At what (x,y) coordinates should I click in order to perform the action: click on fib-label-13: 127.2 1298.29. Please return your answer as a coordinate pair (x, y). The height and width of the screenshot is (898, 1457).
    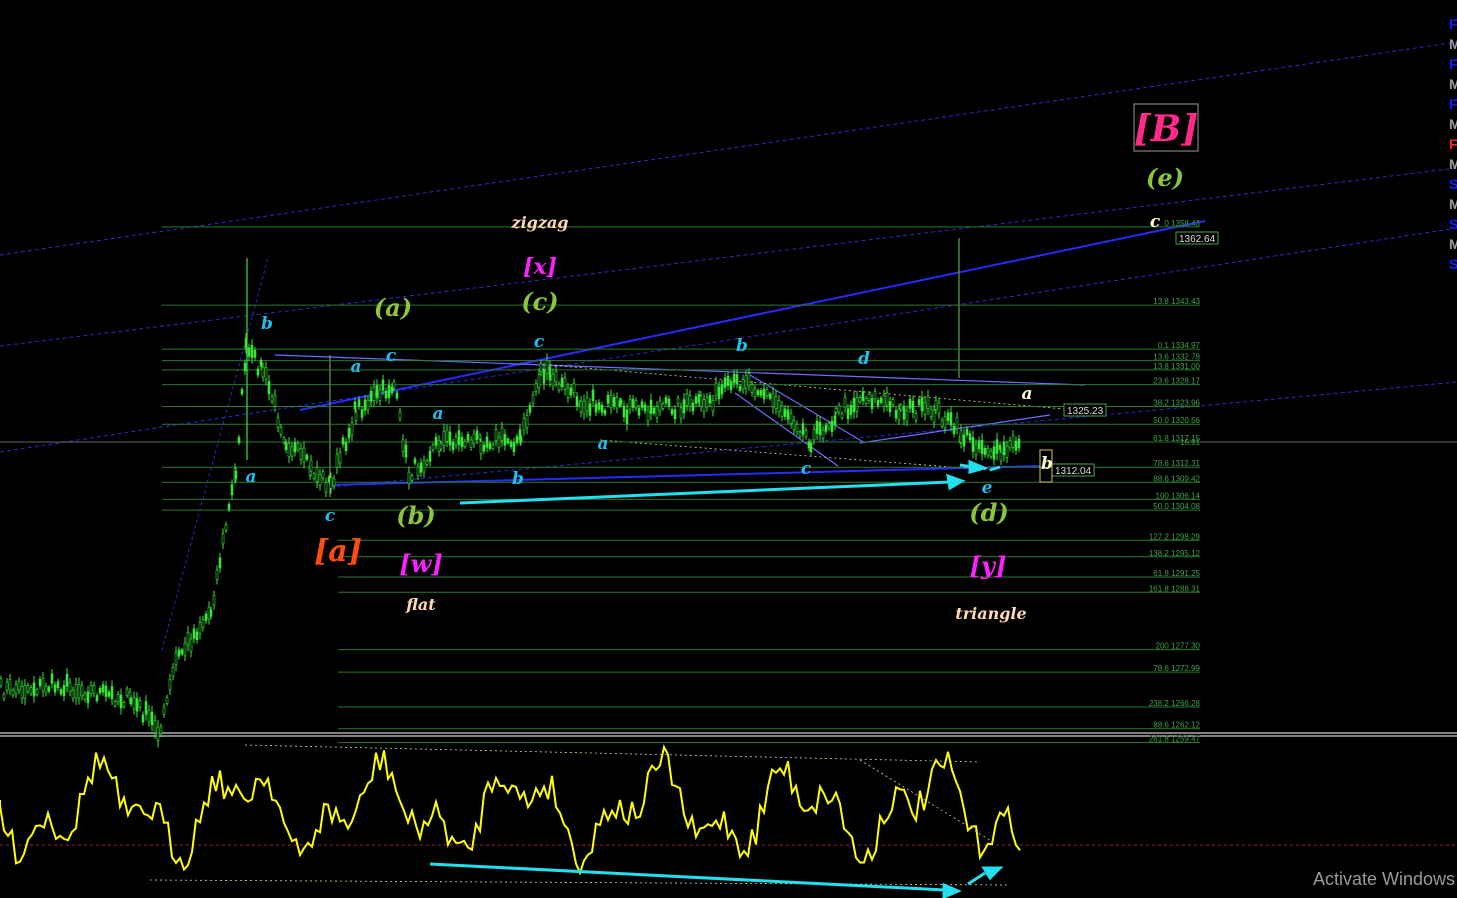
    Looking at the image, I should click on (1175, 536).